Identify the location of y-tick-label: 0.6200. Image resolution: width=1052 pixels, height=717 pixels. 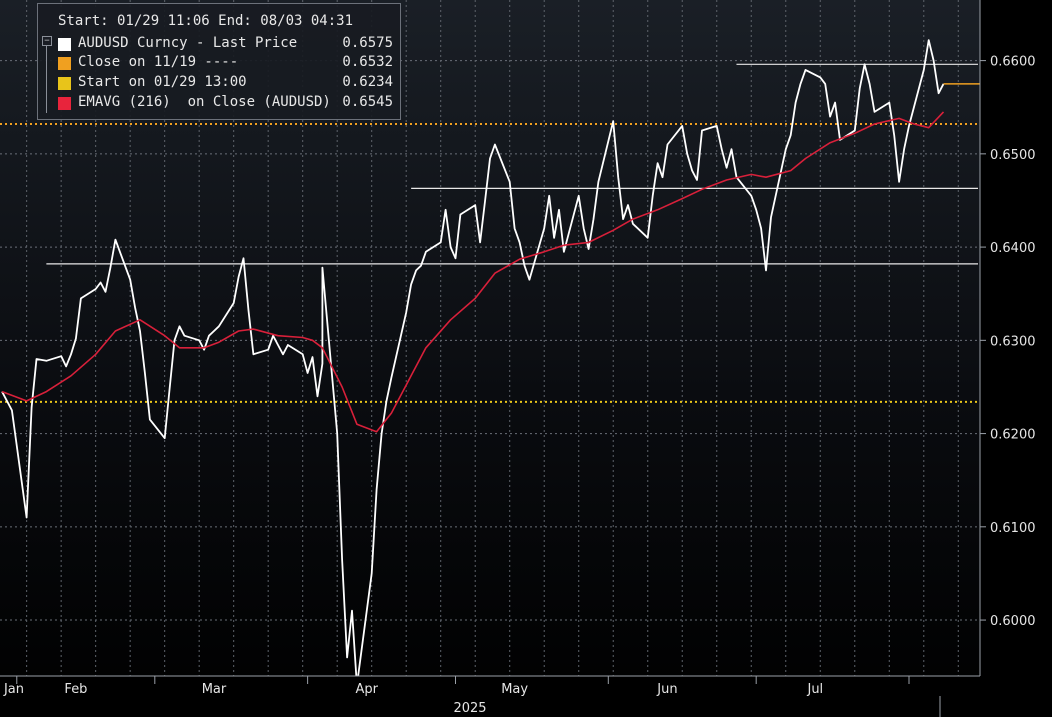
(1013, 435).